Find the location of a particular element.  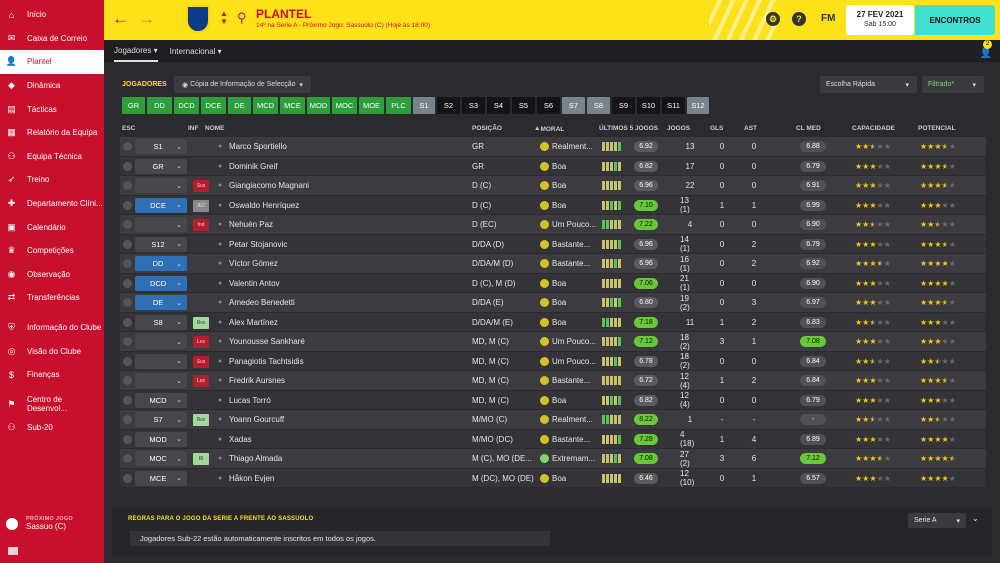

position-button-s9: S9 is located at coordinates (623, 105).